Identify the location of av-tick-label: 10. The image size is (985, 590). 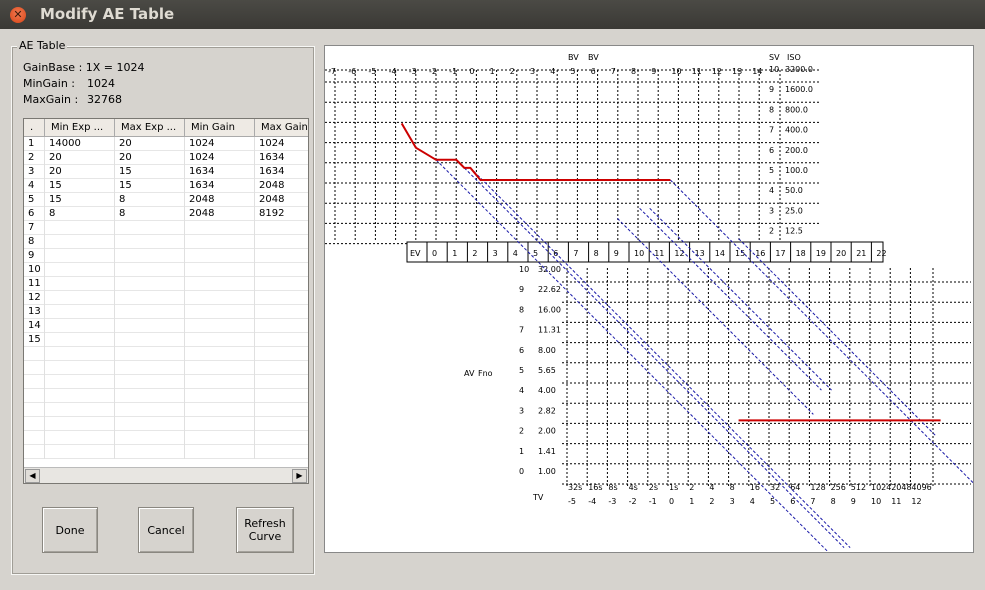
(524, 269).